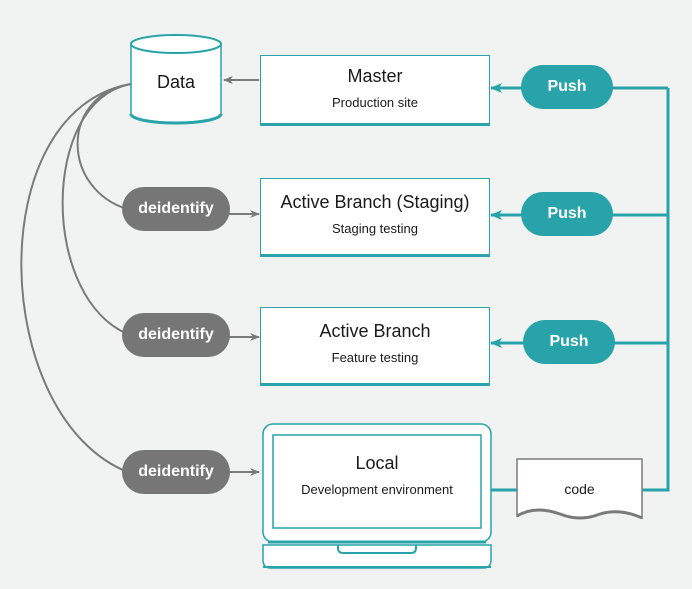 This screenshot has width=692, height=589. Describe the element at coordinates (375, 102) in the screenshot. I see `master-subtitle: Production site` at that location.